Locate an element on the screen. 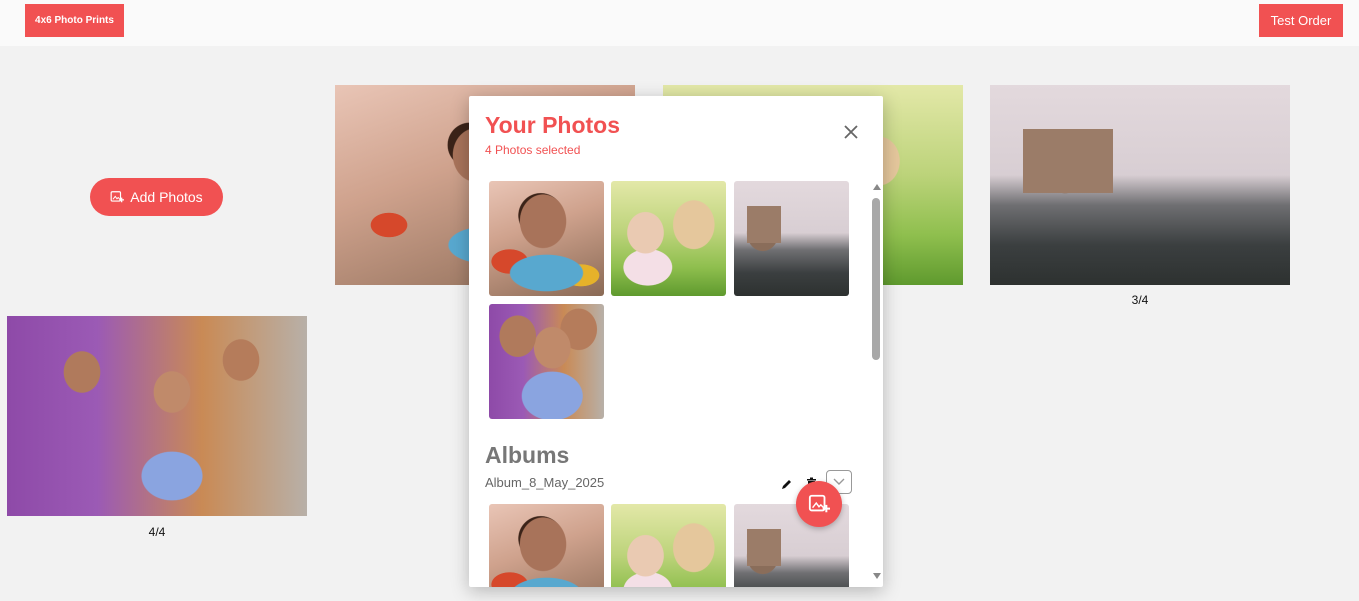  add-image-icon is located at coordinates (819, 503).